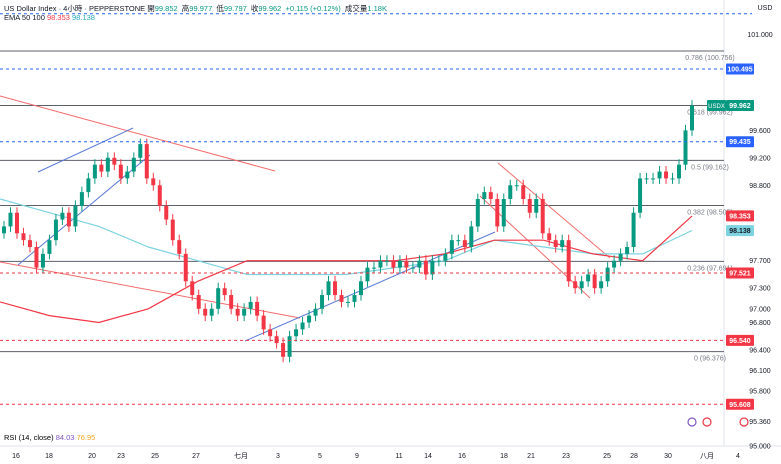 Image resolution: width=781 pixels, height=464 pixels. Describe the element at coordinates (49, 17) in the screenshot. I see `ema-legend: EMA 50 100 98.353 98.138` at that location.